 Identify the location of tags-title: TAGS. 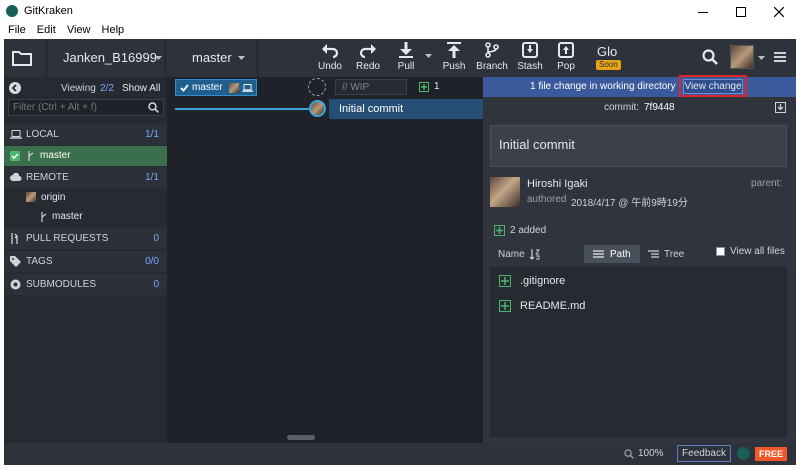
(39, 261).